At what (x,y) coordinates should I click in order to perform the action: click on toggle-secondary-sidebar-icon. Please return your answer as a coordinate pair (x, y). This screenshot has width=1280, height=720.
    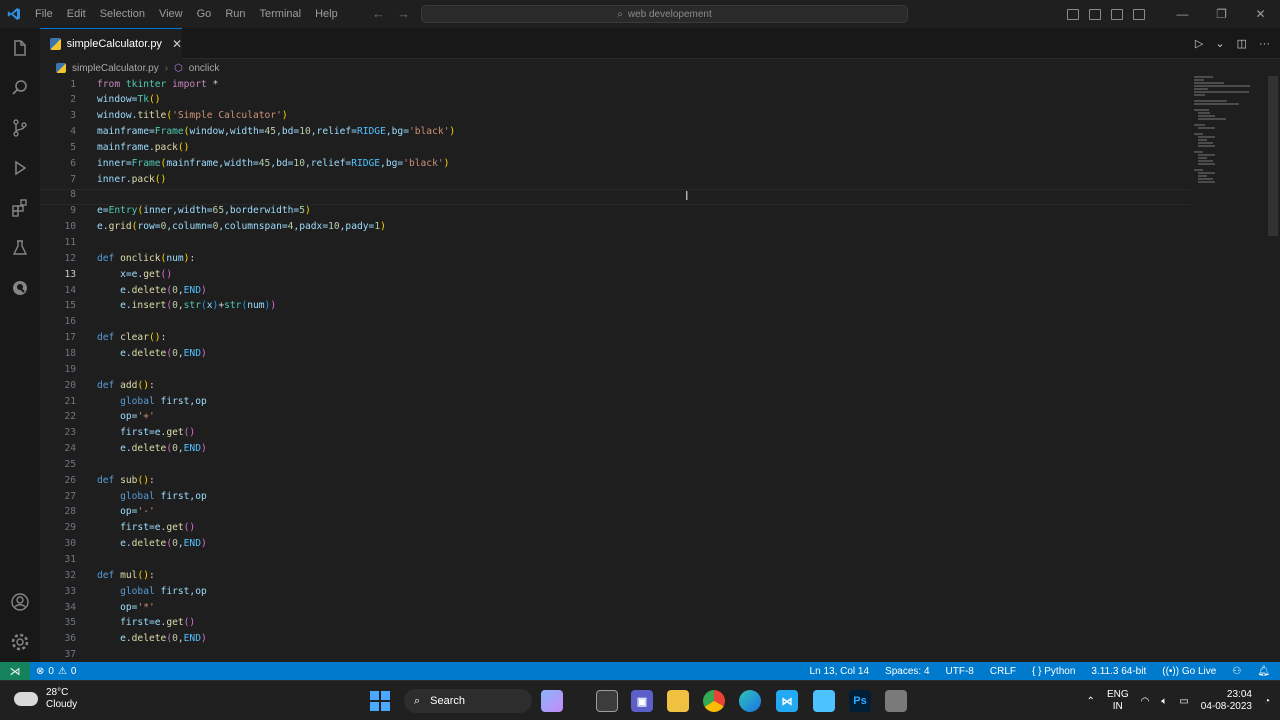
    Looking at the image, I should click on (1117, 14).